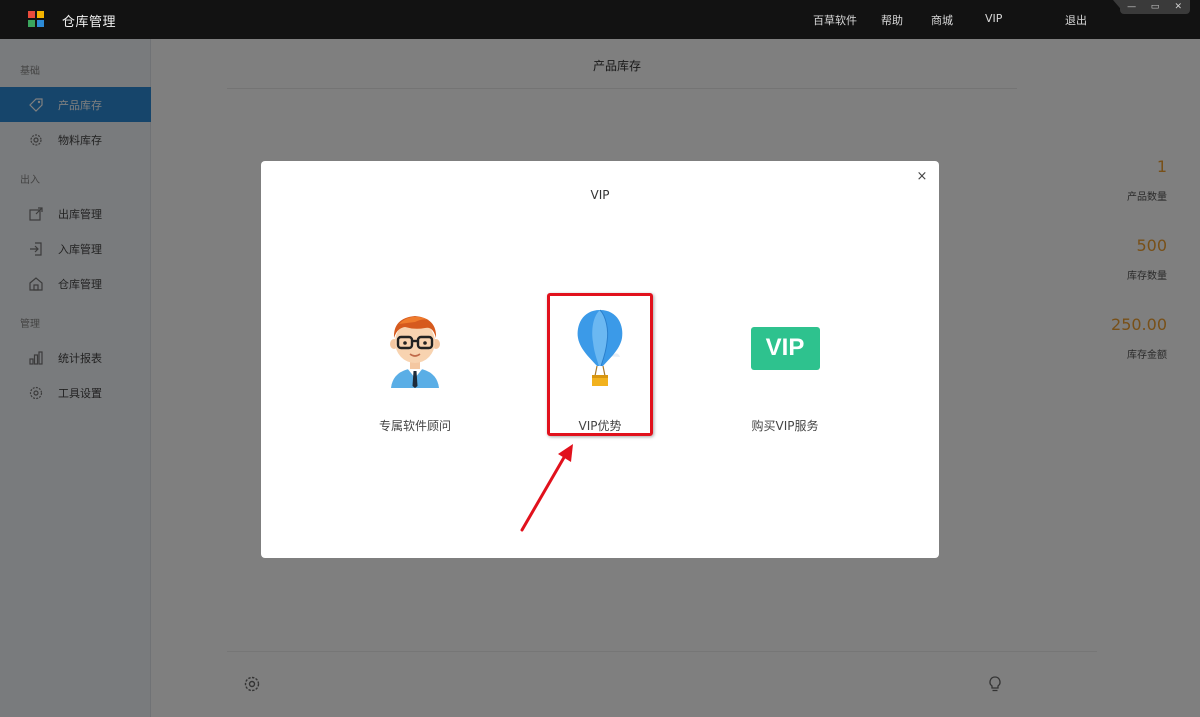 Image resolution: width=1200 pixels, height=717 pixels. Describe the element at coordinates (546, 488) in the screenshot. I see `annotation-arrow-icon` at that location.